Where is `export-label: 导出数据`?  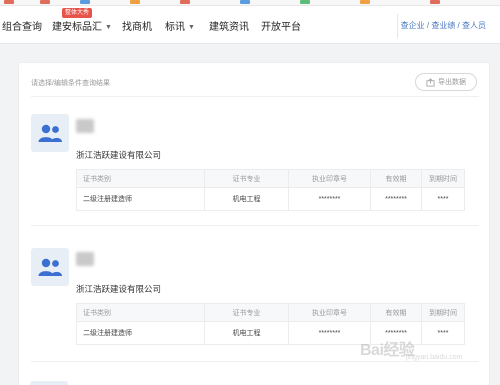 export-label: 导出数据 is located at coordinates (452, 82).